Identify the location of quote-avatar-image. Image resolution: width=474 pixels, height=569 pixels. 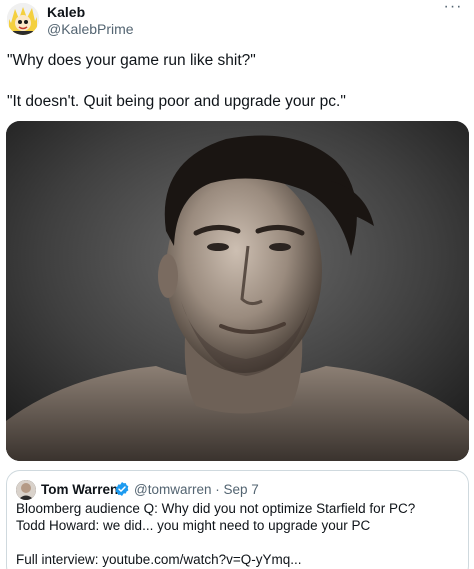
(26, 490).